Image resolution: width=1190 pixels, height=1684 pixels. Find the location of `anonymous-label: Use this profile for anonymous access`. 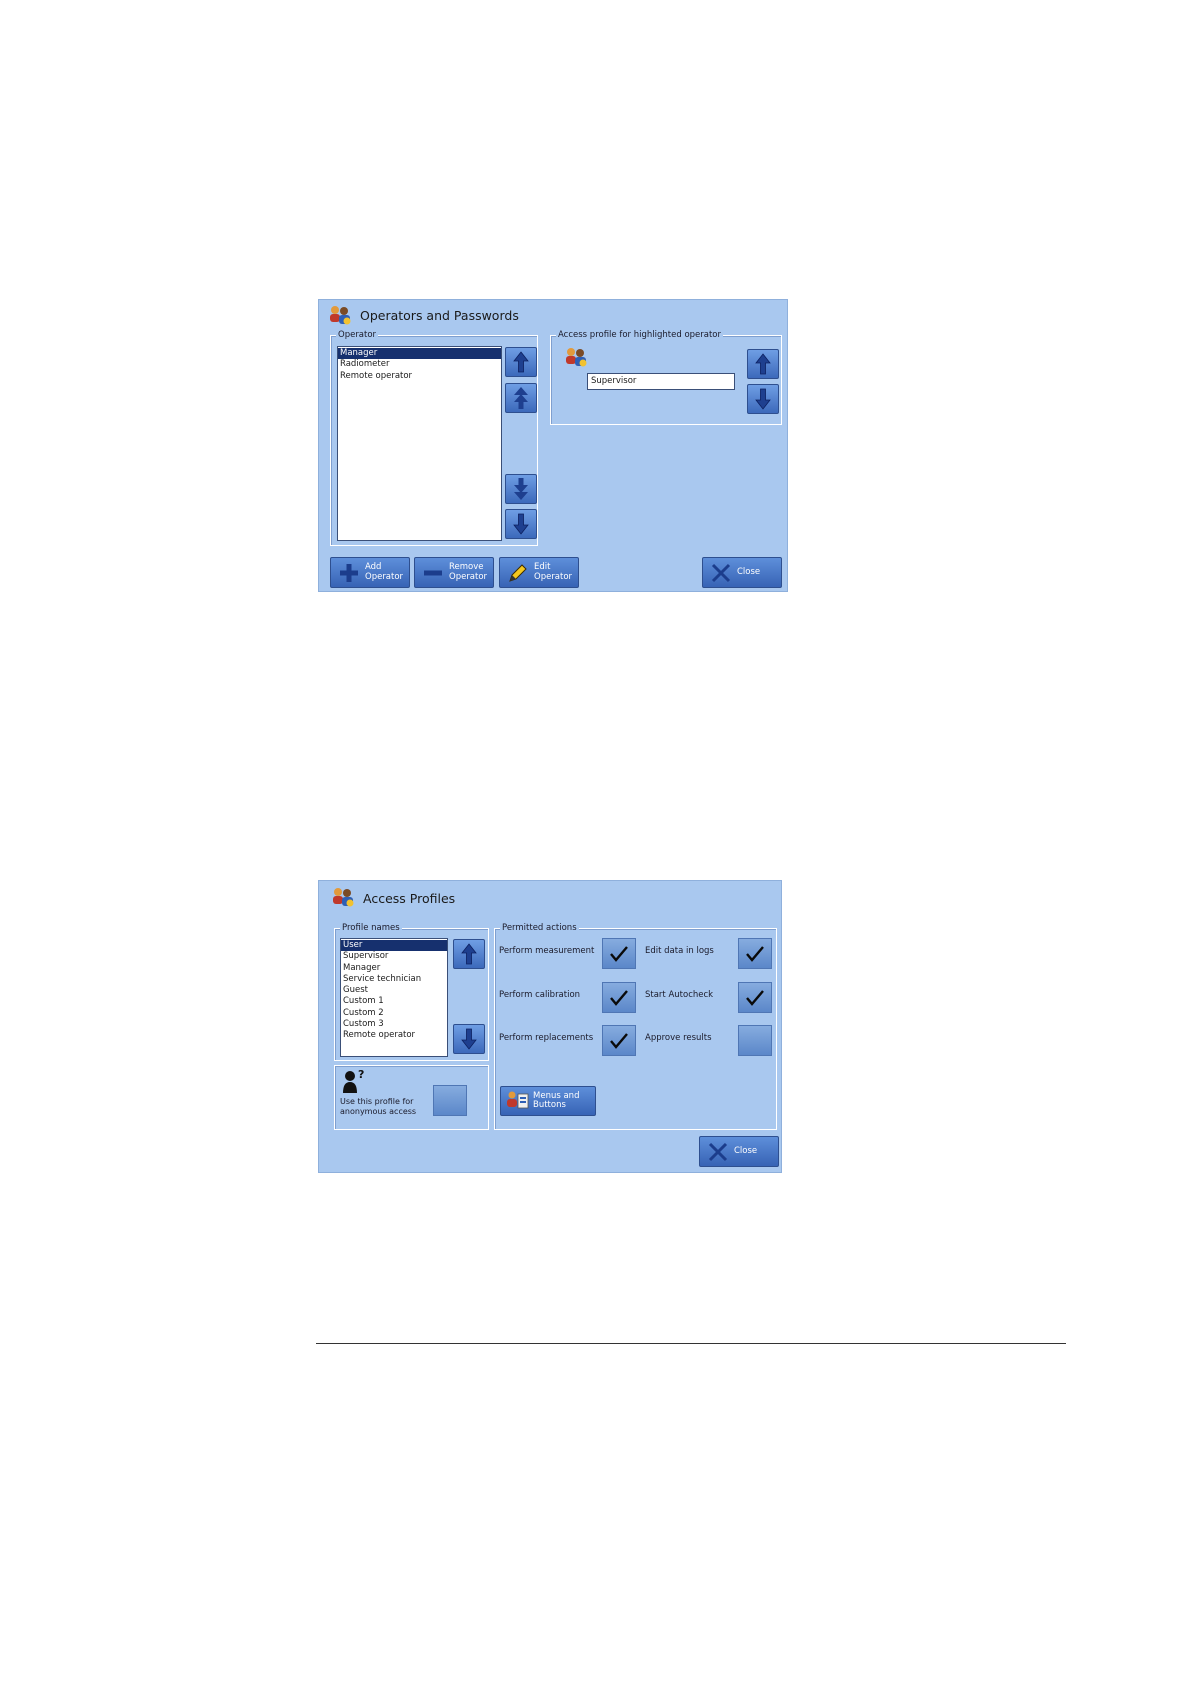

anonymous-label: Use this profile for anonymous access is located at coordinates (378, 1106).